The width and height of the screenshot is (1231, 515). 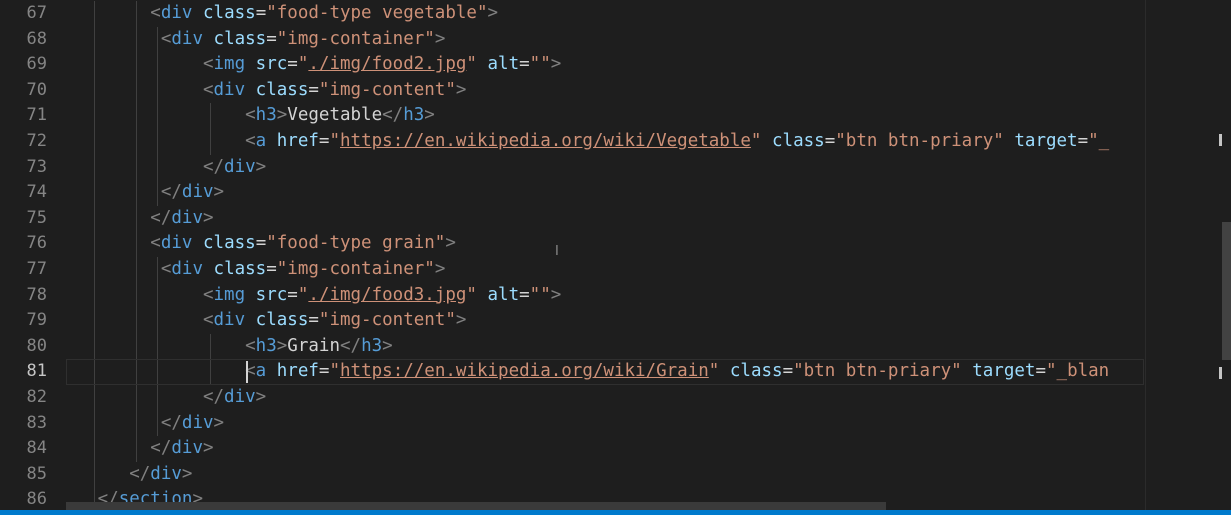 I want to click on line-number: 68, so click(x=36, y=38).